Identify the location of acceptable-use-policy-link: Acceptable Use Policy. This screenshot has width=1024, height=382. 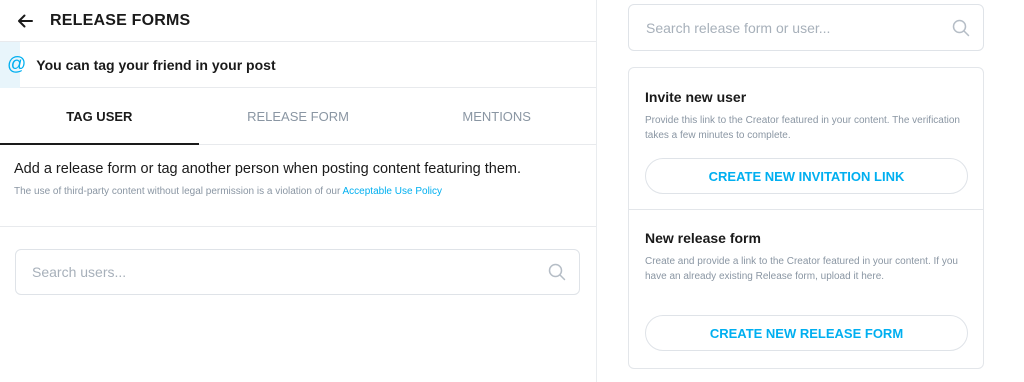
(393, 191).